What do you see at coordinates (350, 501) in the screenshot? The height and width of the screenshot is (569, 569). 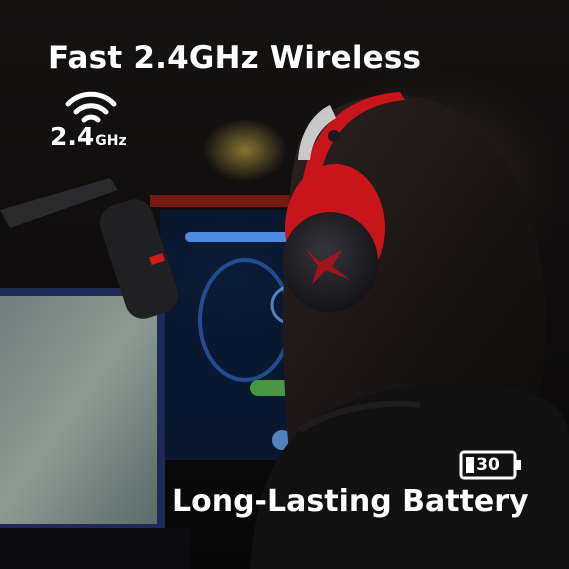 I see `battery-caption: Long-Lasting Battery` at bounding box center [350, 501].